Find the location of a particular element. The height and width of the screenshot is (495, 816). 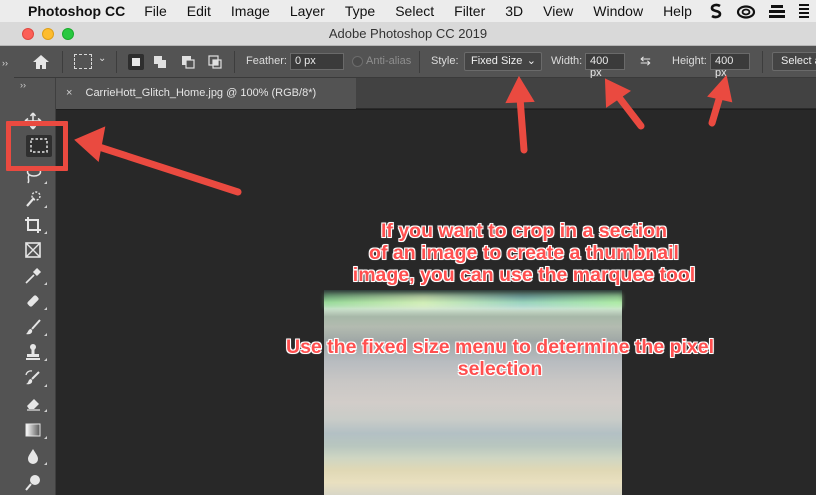

frame-icon is located at coordinates (33, 250).